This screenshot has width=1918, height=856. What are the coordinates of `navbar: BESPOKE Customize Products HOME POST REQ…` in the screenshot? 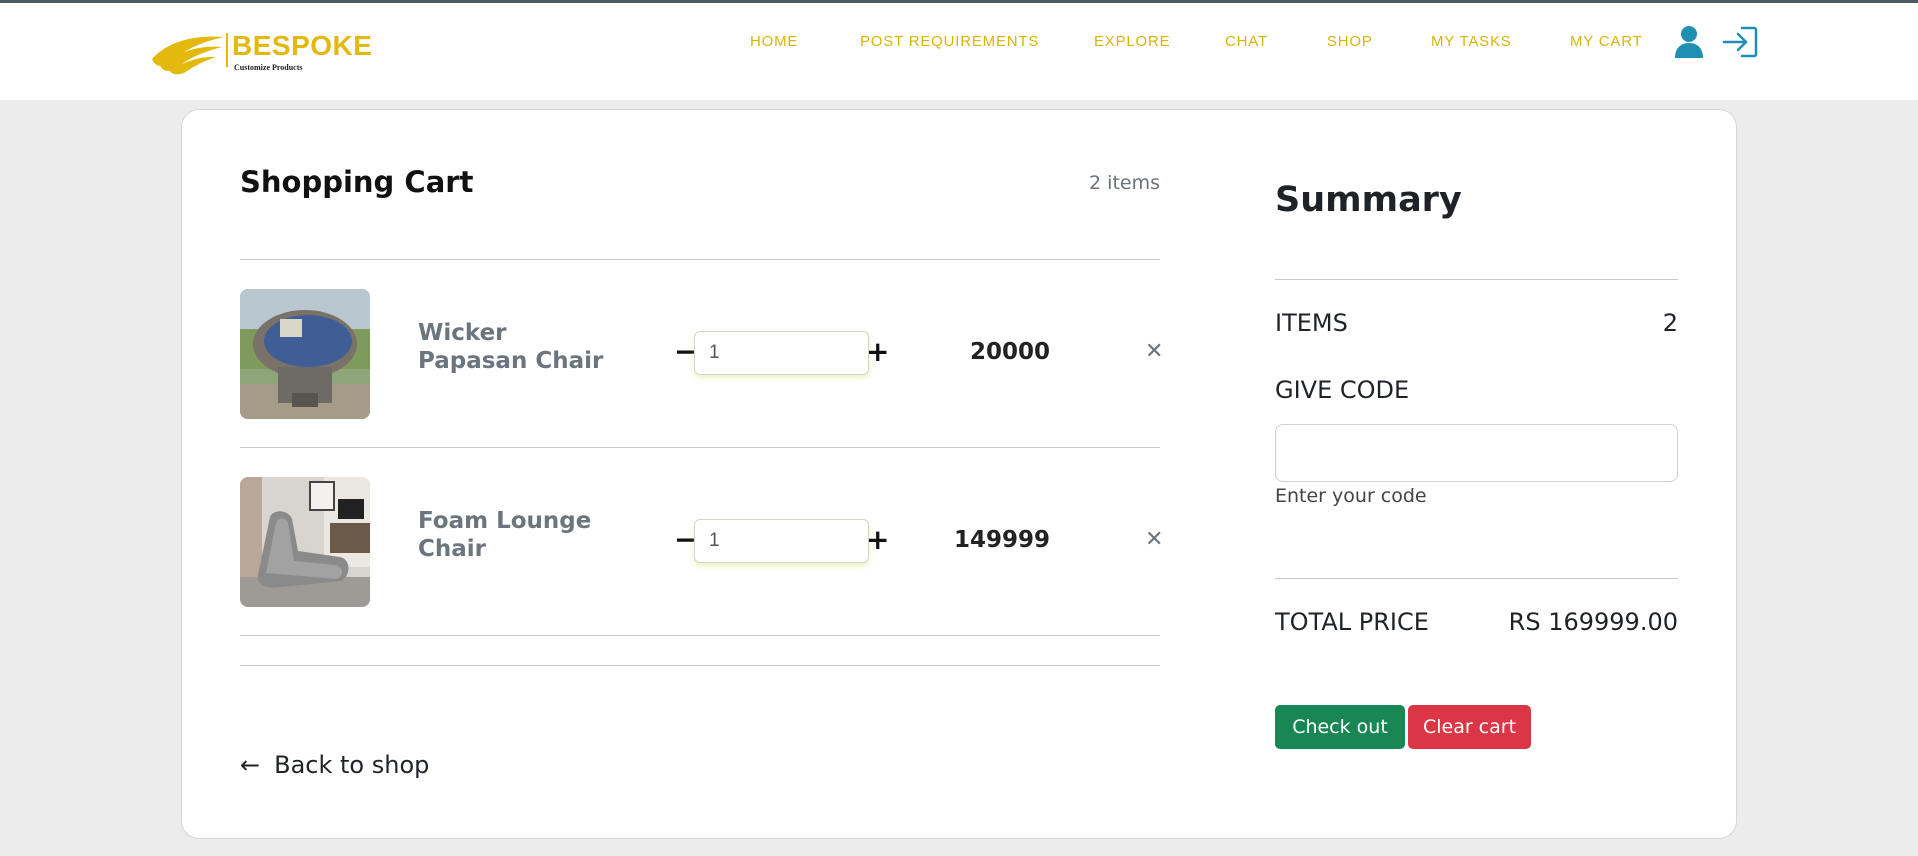 It's located at (959, 51).